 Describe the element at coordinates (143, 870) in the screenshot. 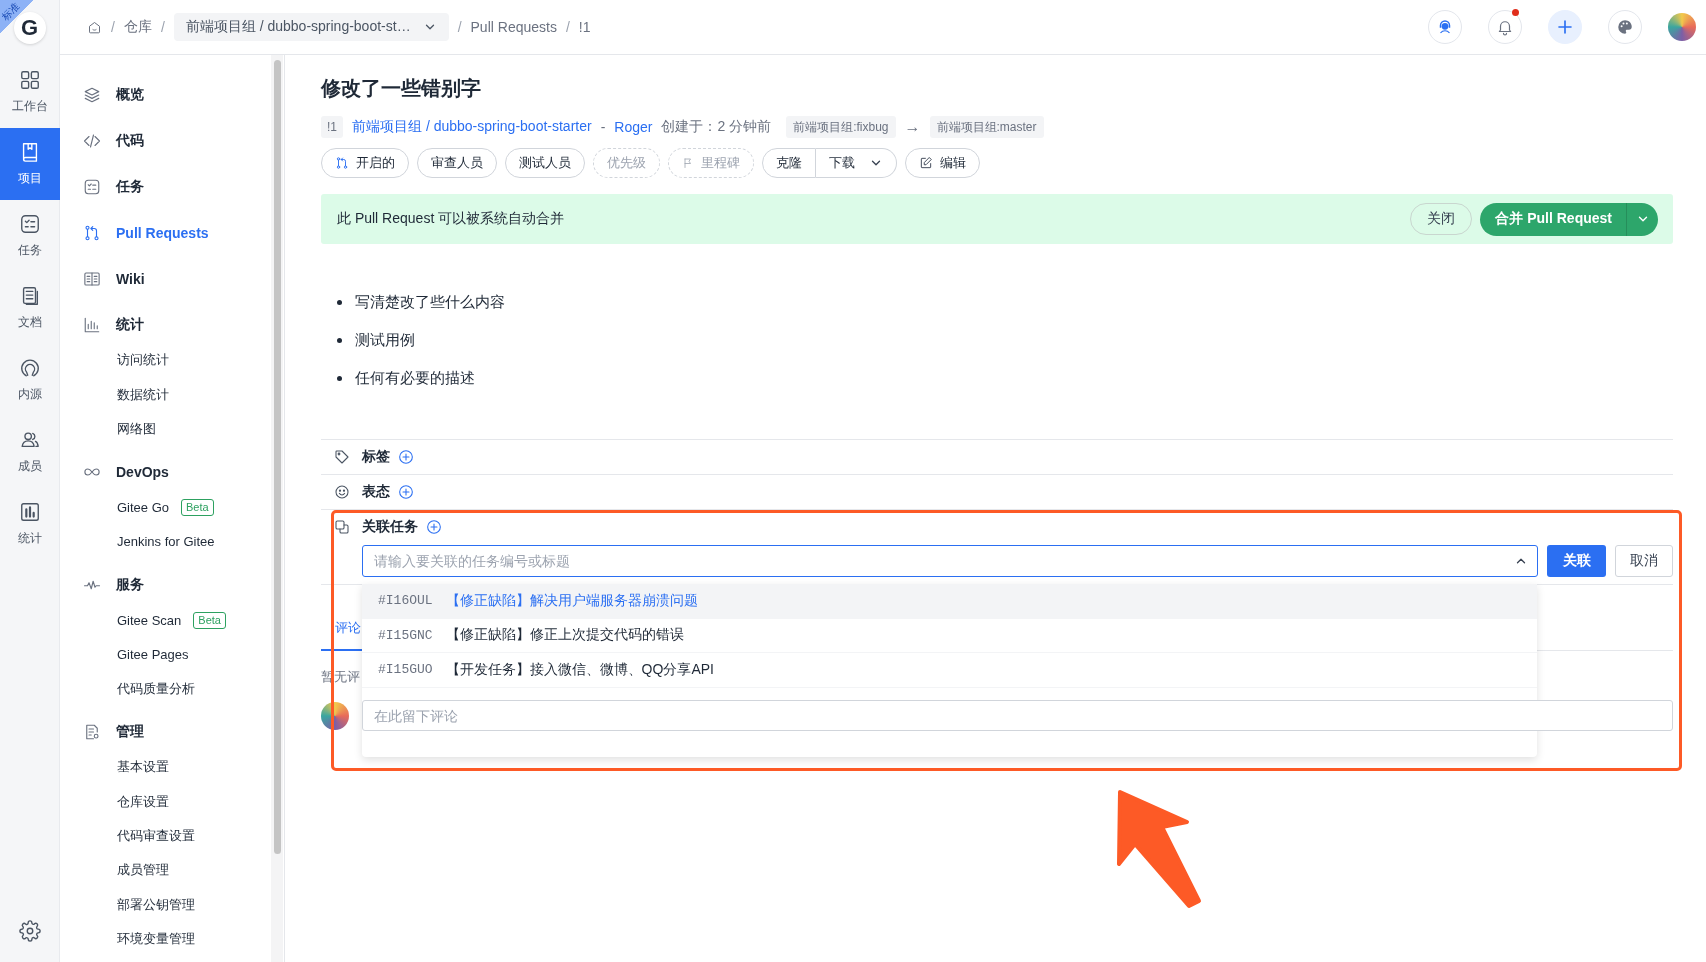

I see `sidebar-subitem: 成员管理` at that location.